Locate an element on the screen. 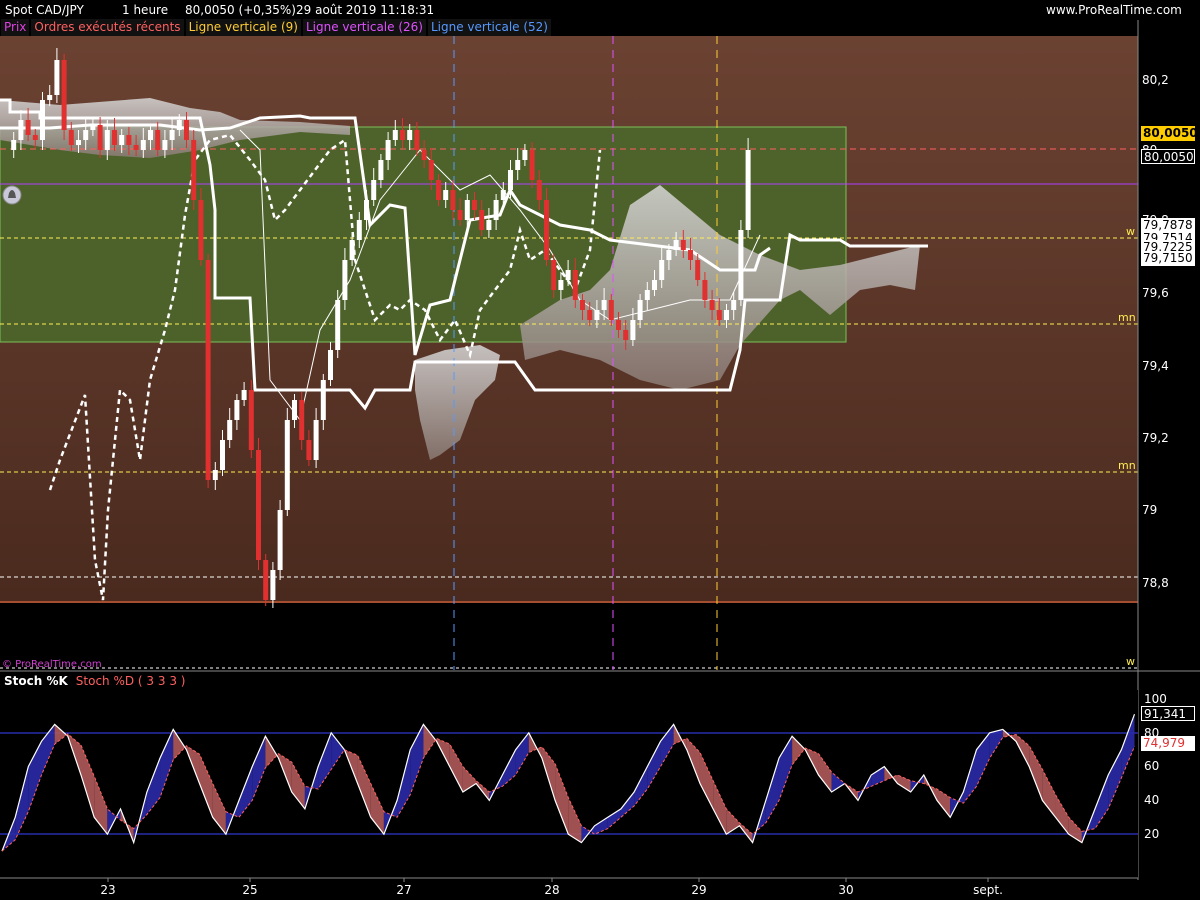 The width and height of the screenshot is (1200, 900). time-tick-label: 25 is located at coordinates (249, 890).